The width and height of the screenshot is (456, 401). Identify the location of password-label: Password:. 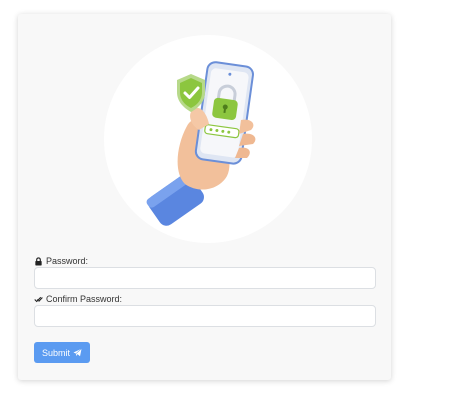
(61, 261).